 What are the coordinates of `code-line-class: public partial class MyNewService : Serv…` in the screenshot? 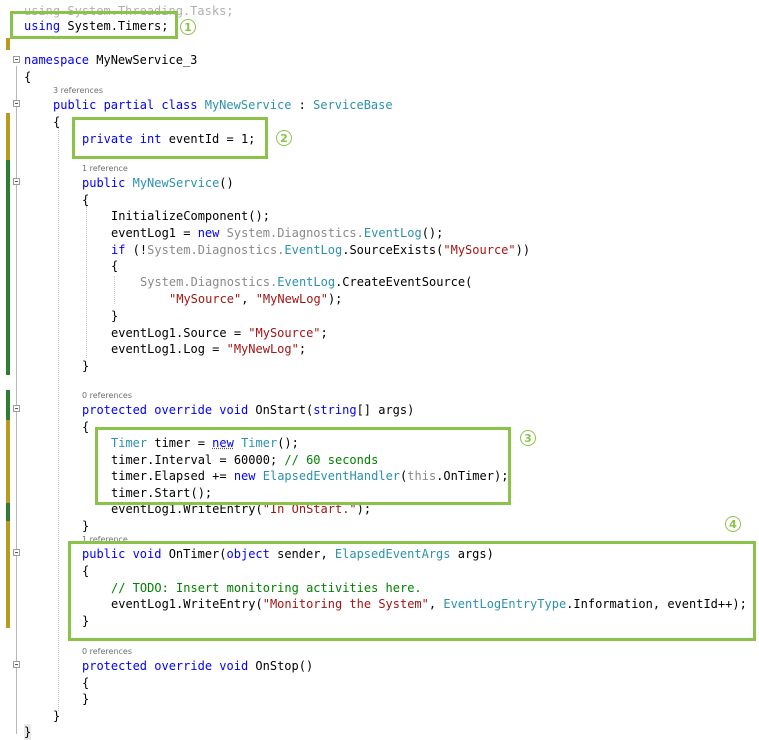 It's located at (223, 105).